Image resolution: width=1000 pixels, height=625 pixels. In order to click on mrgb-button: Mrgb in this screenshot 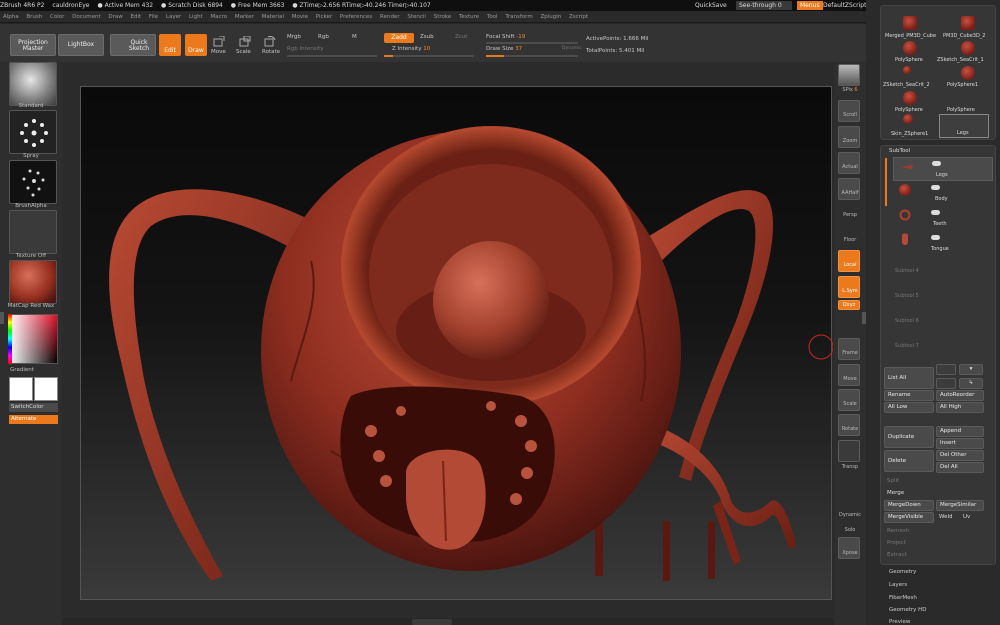, I will do `click(294, 37)`.